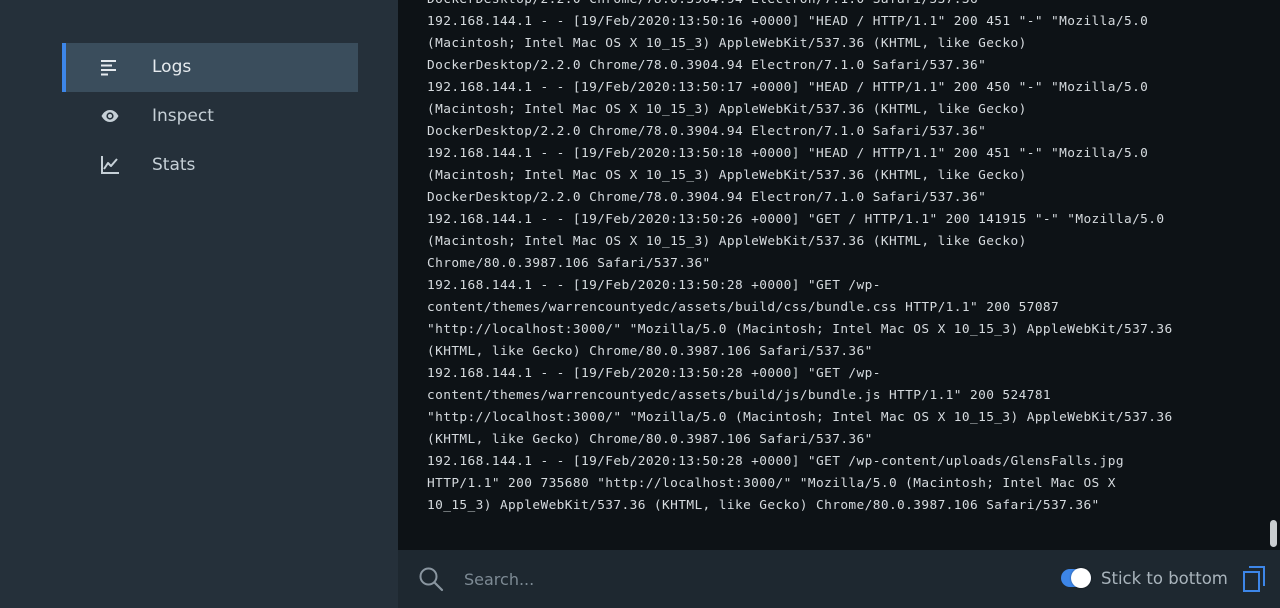  What do you see at coordinates (569, 263) in the screenshot?
I see `log-line: Chrome/80.0.3987.106 Safari/537.36"` at bounding box center [569, 263].